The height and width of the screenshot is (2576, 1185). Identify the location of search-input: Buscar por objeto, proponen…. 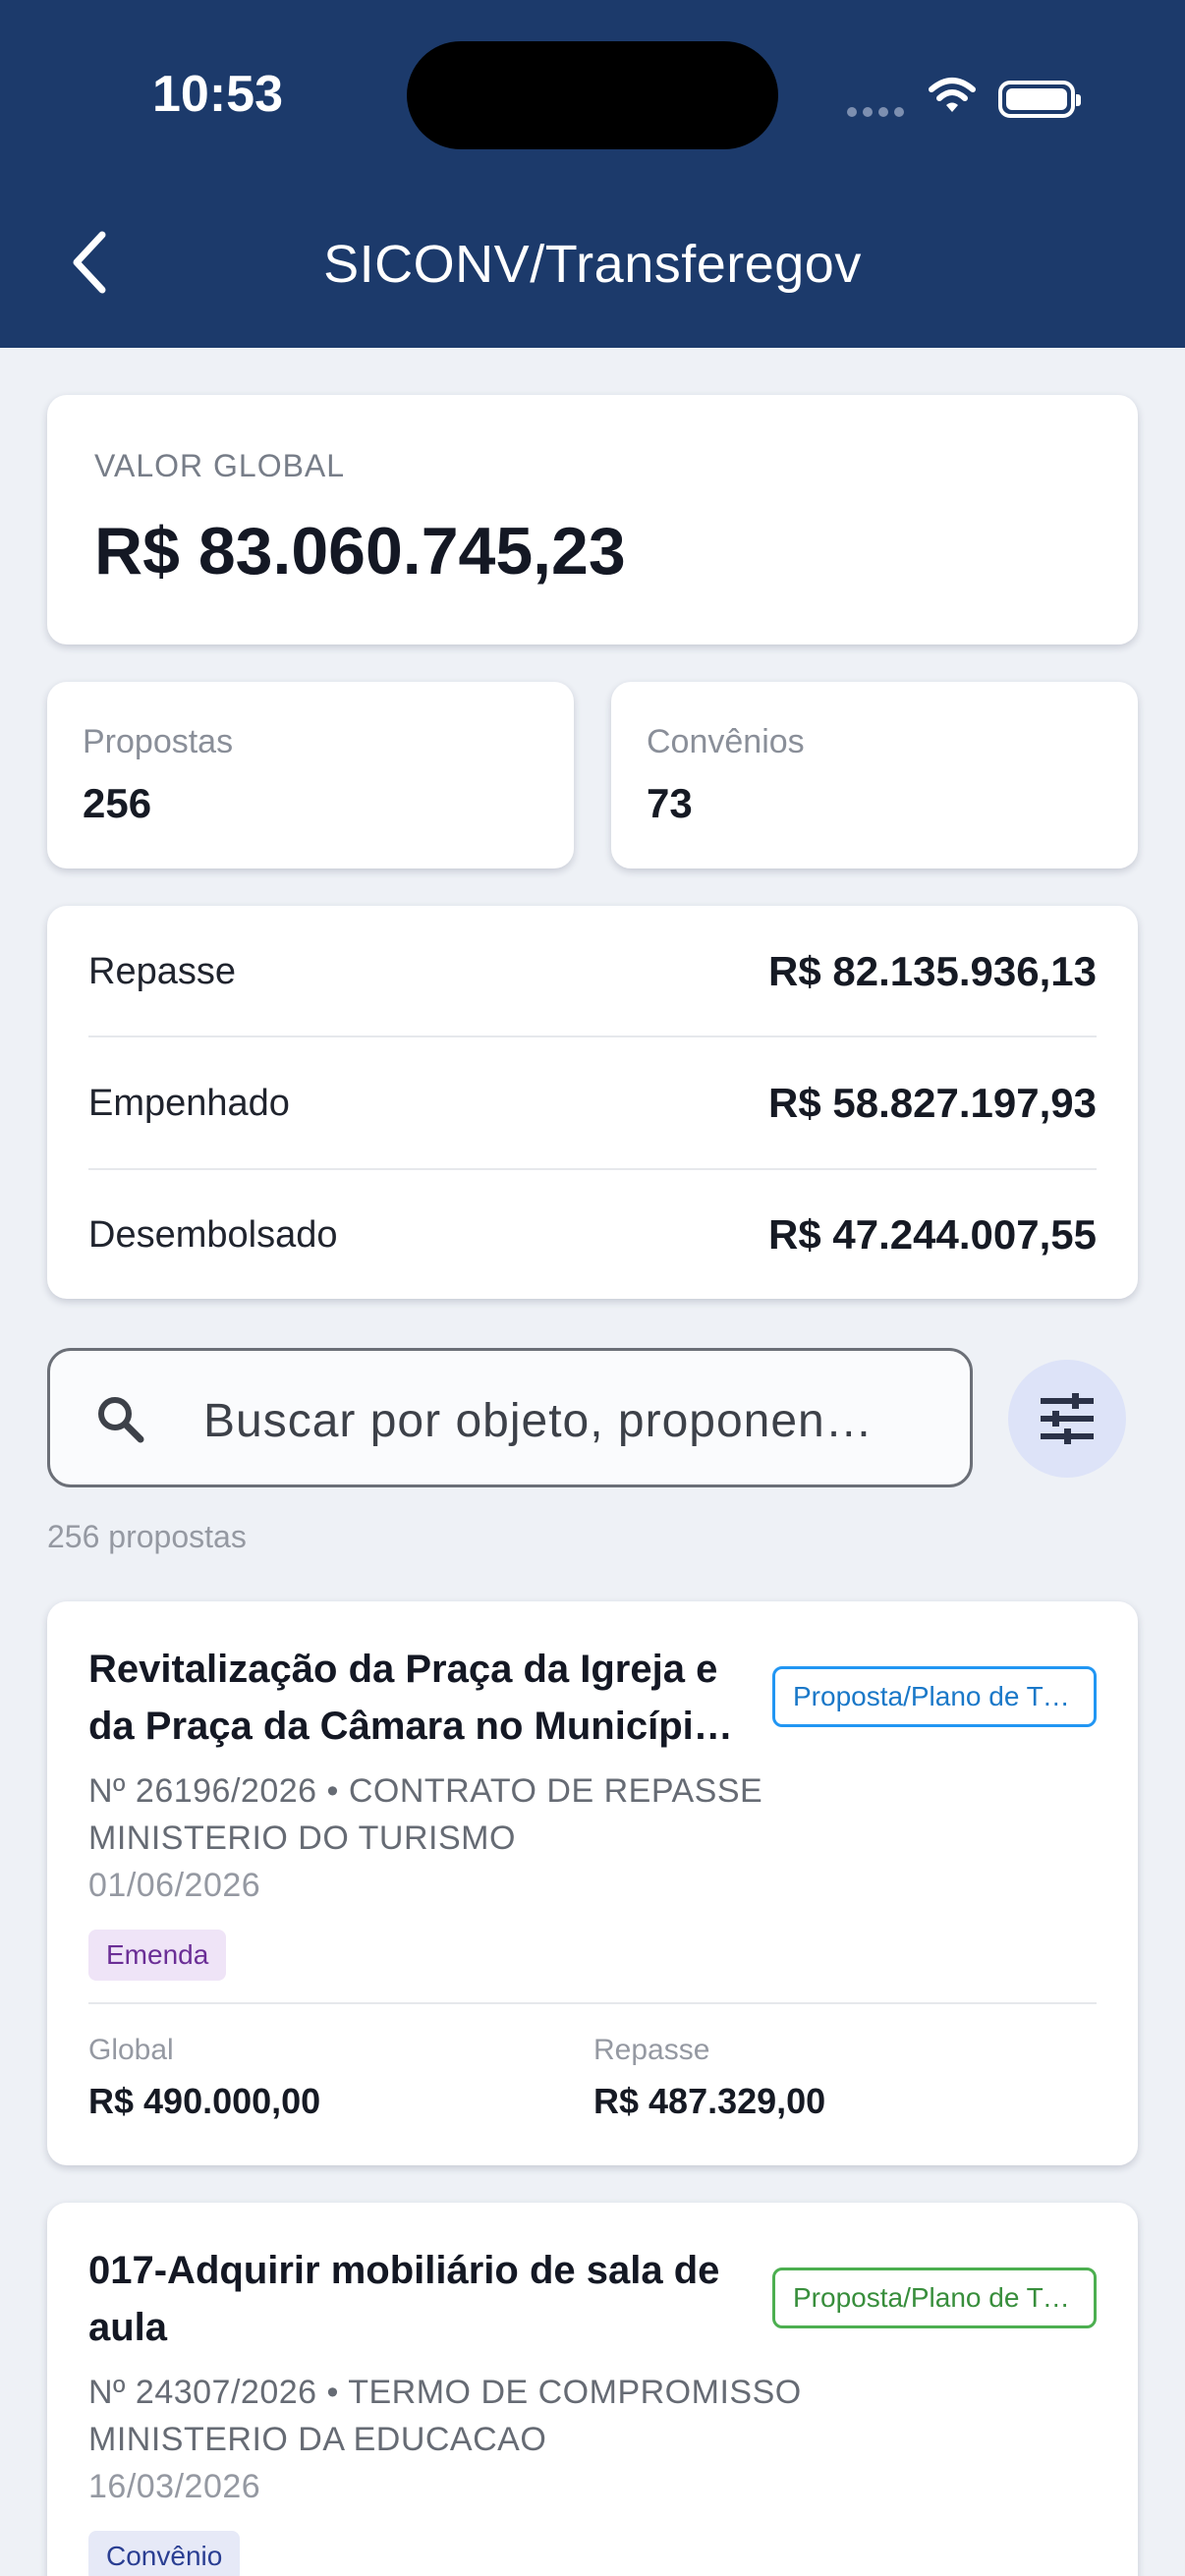
(510, 1417).